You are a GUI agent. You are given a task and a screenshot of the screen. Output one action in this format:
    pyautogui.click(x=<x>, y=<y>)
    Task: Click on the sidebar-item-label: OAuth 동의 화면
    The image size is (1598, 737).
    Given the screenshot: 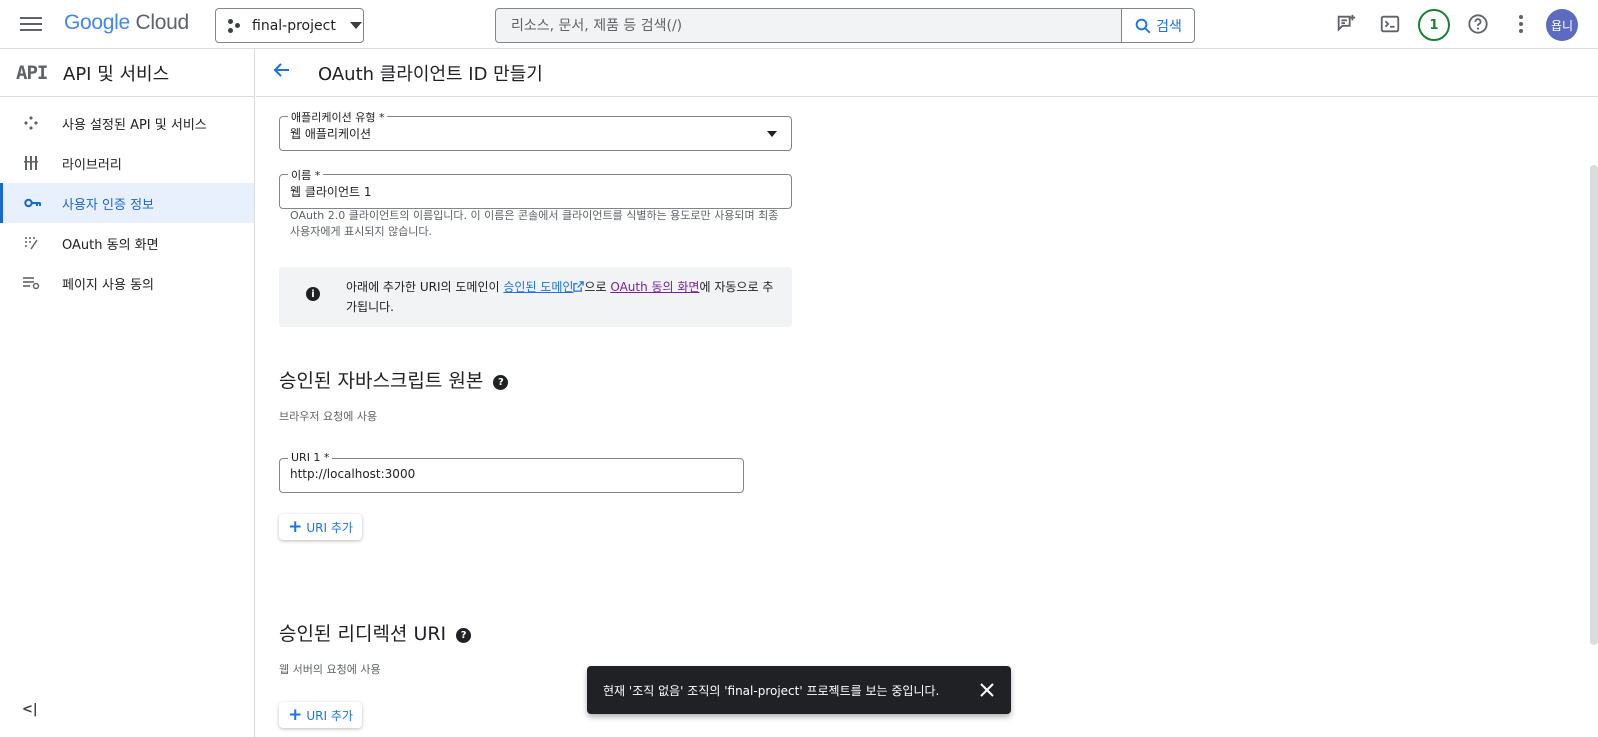 What is the action you would take?
    pyautogui.click(x=110, y=245)
    